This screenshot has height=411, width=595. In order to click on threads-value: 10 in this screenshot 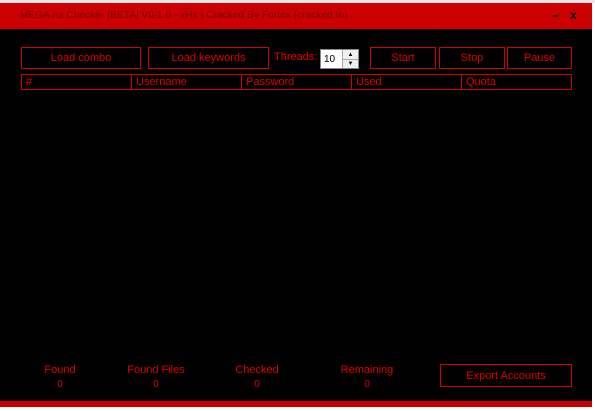, I will do `click(334, 59)`.